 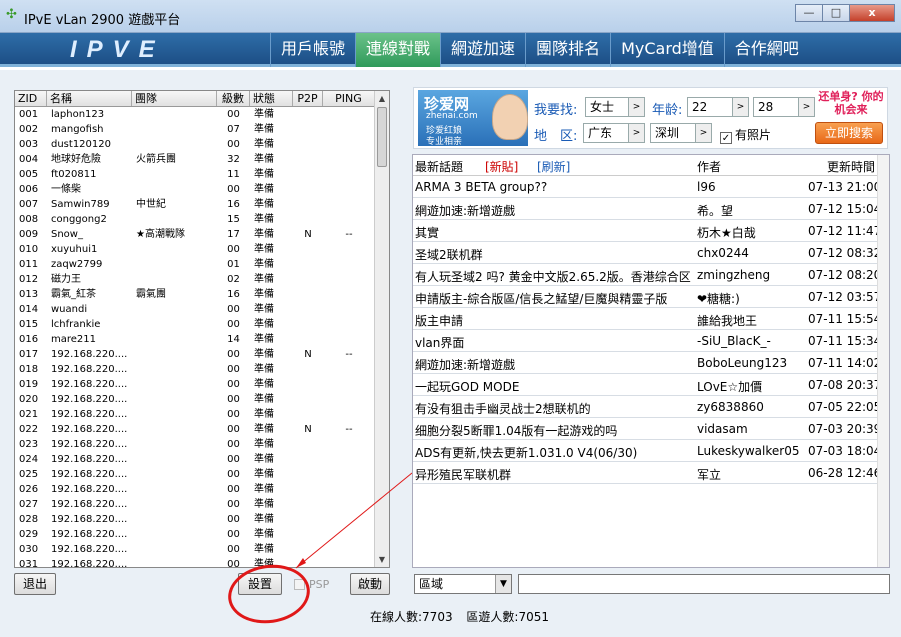 What do you see at coordinates (463, 584) in the screenshot?
I see `region-select: 區域 ▼` at bounding box center [463, 584].